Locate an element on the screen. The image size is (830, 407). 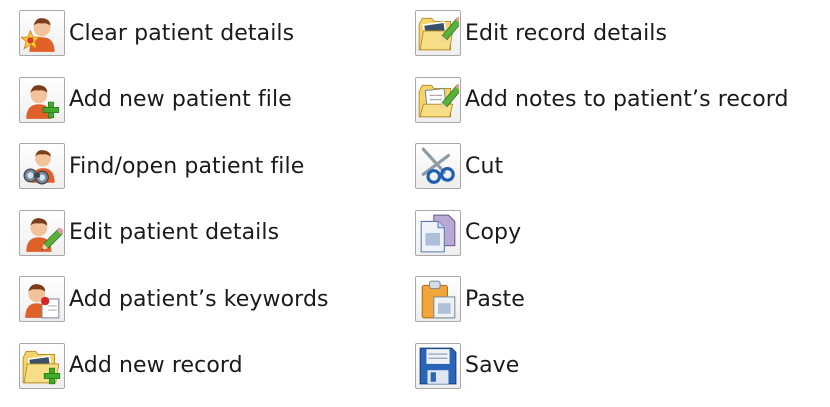
copy-icon is located at coordinates (438, 233).